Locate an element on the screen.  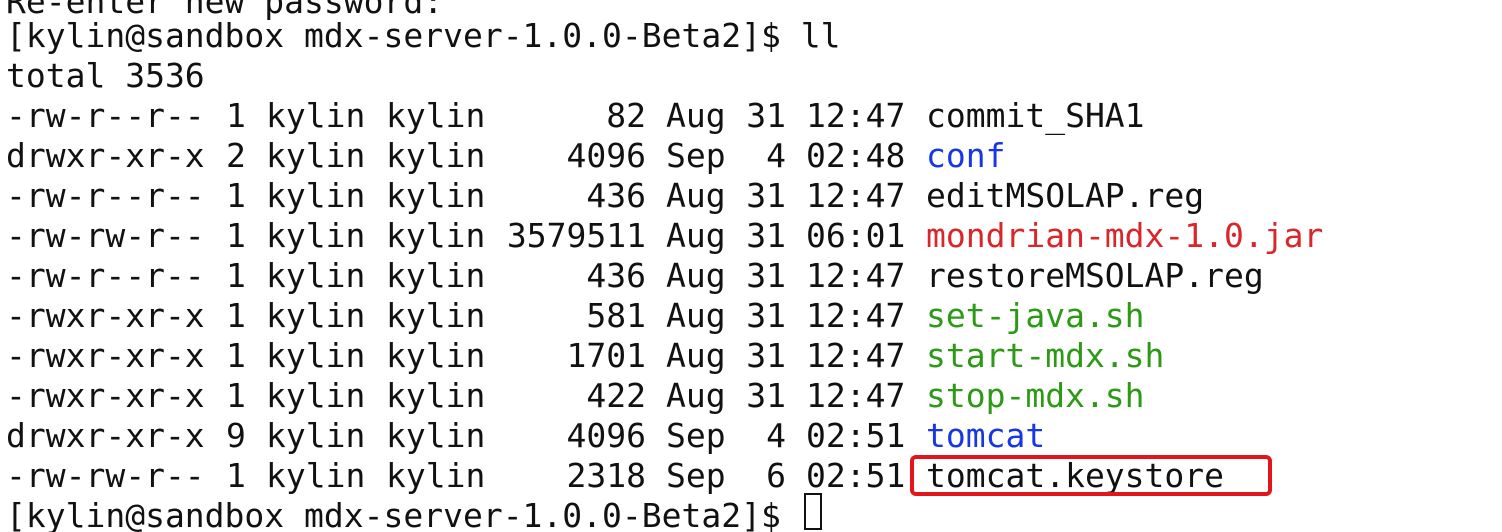
file-name: mondrian-mdx-1.0.jar is located at coordinates (1125, 235).